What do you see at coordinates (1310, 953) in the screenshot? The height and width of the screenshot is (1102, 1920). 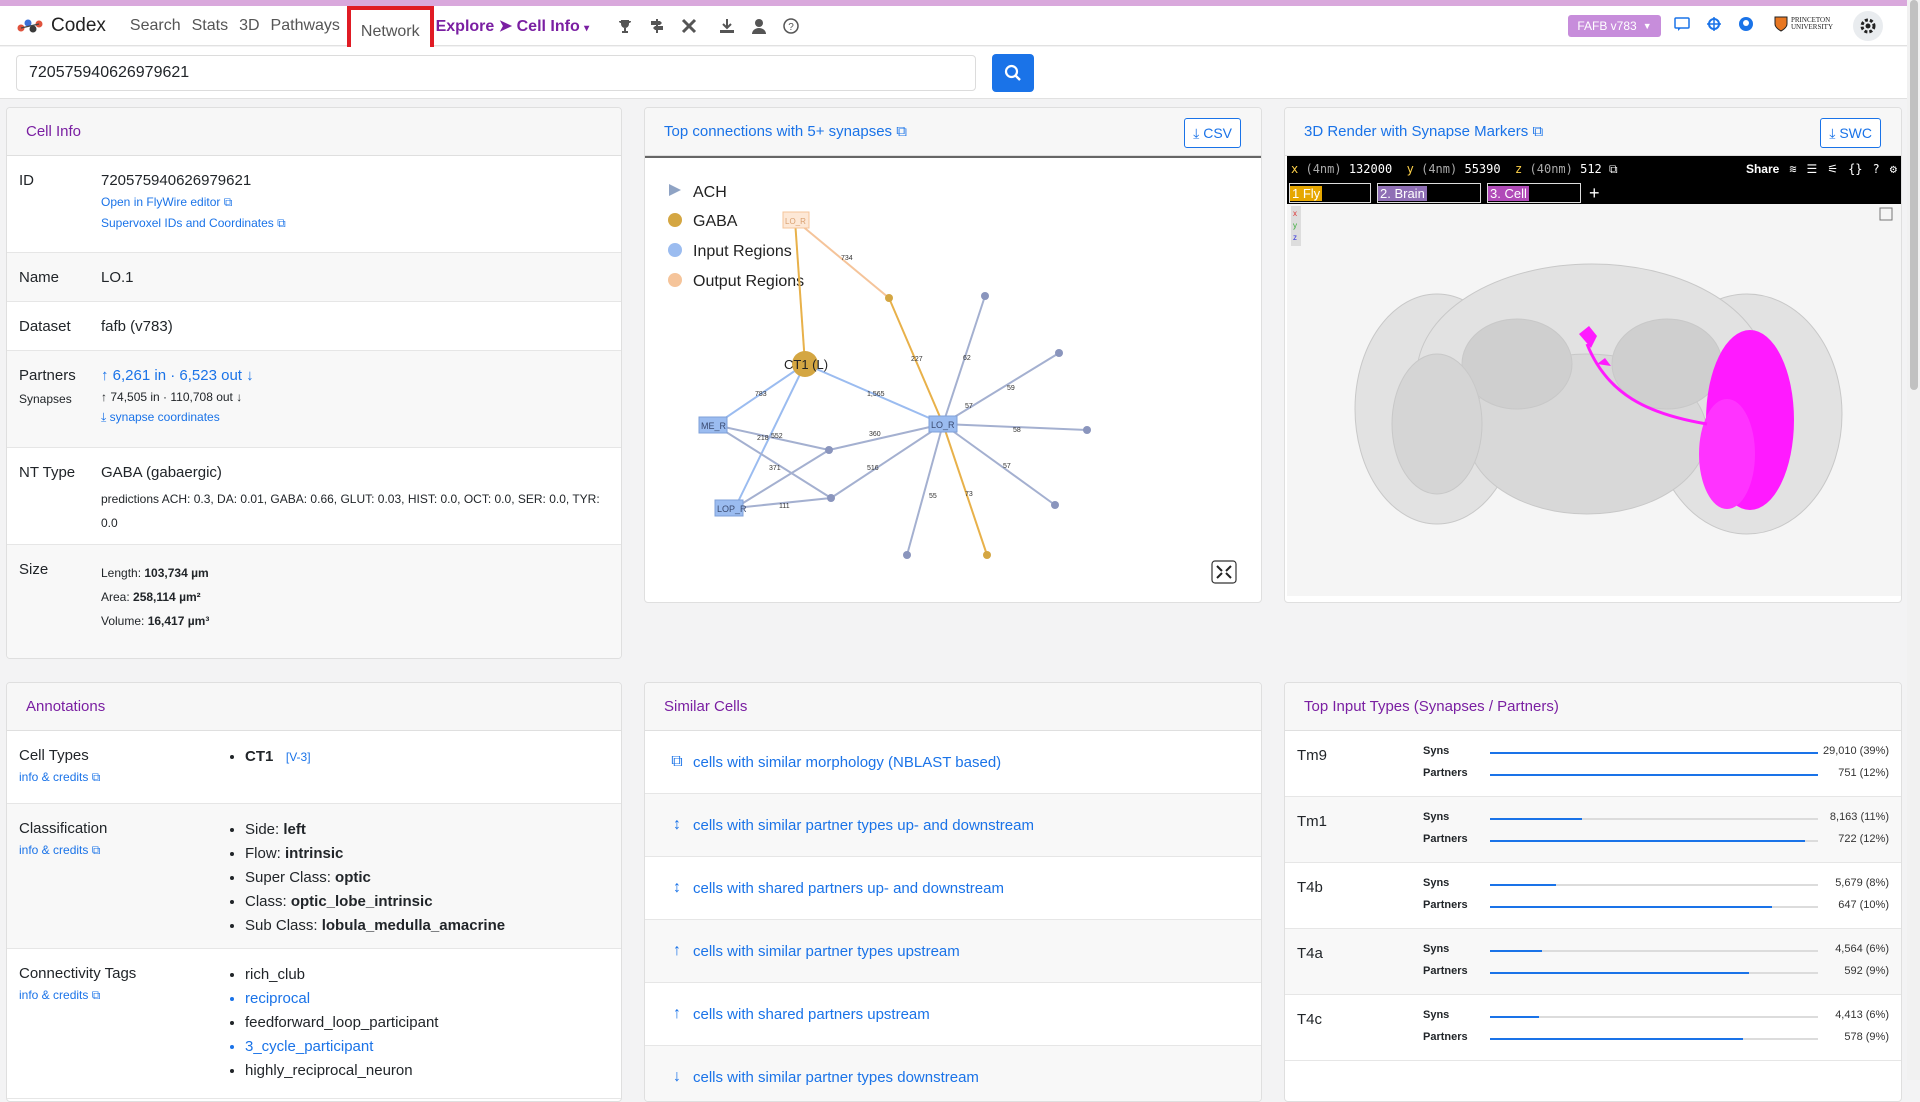 I see `input-type-name: T4a` at bounding box center [1310, 953].